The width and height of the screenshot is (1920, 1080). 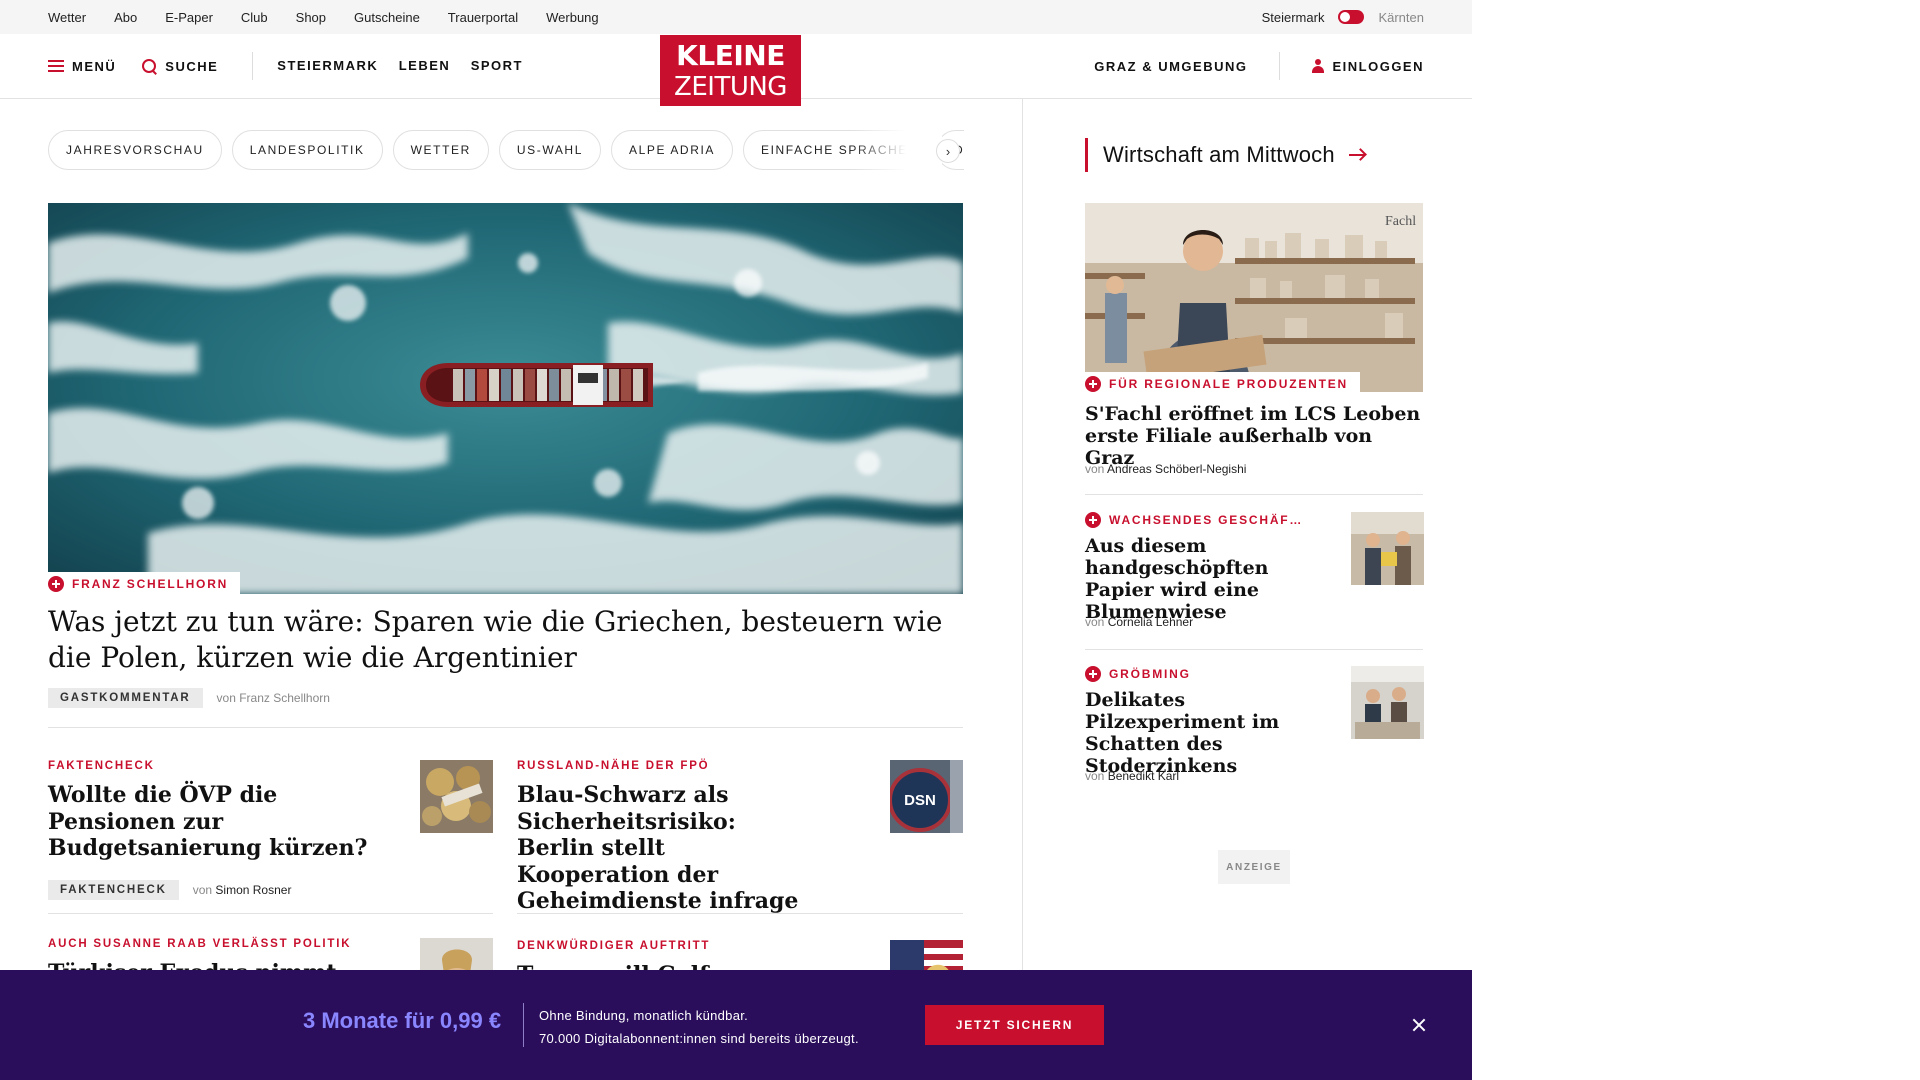 I want to click on article-tag: FAKTENCHECK, so click(x=113, y=890).